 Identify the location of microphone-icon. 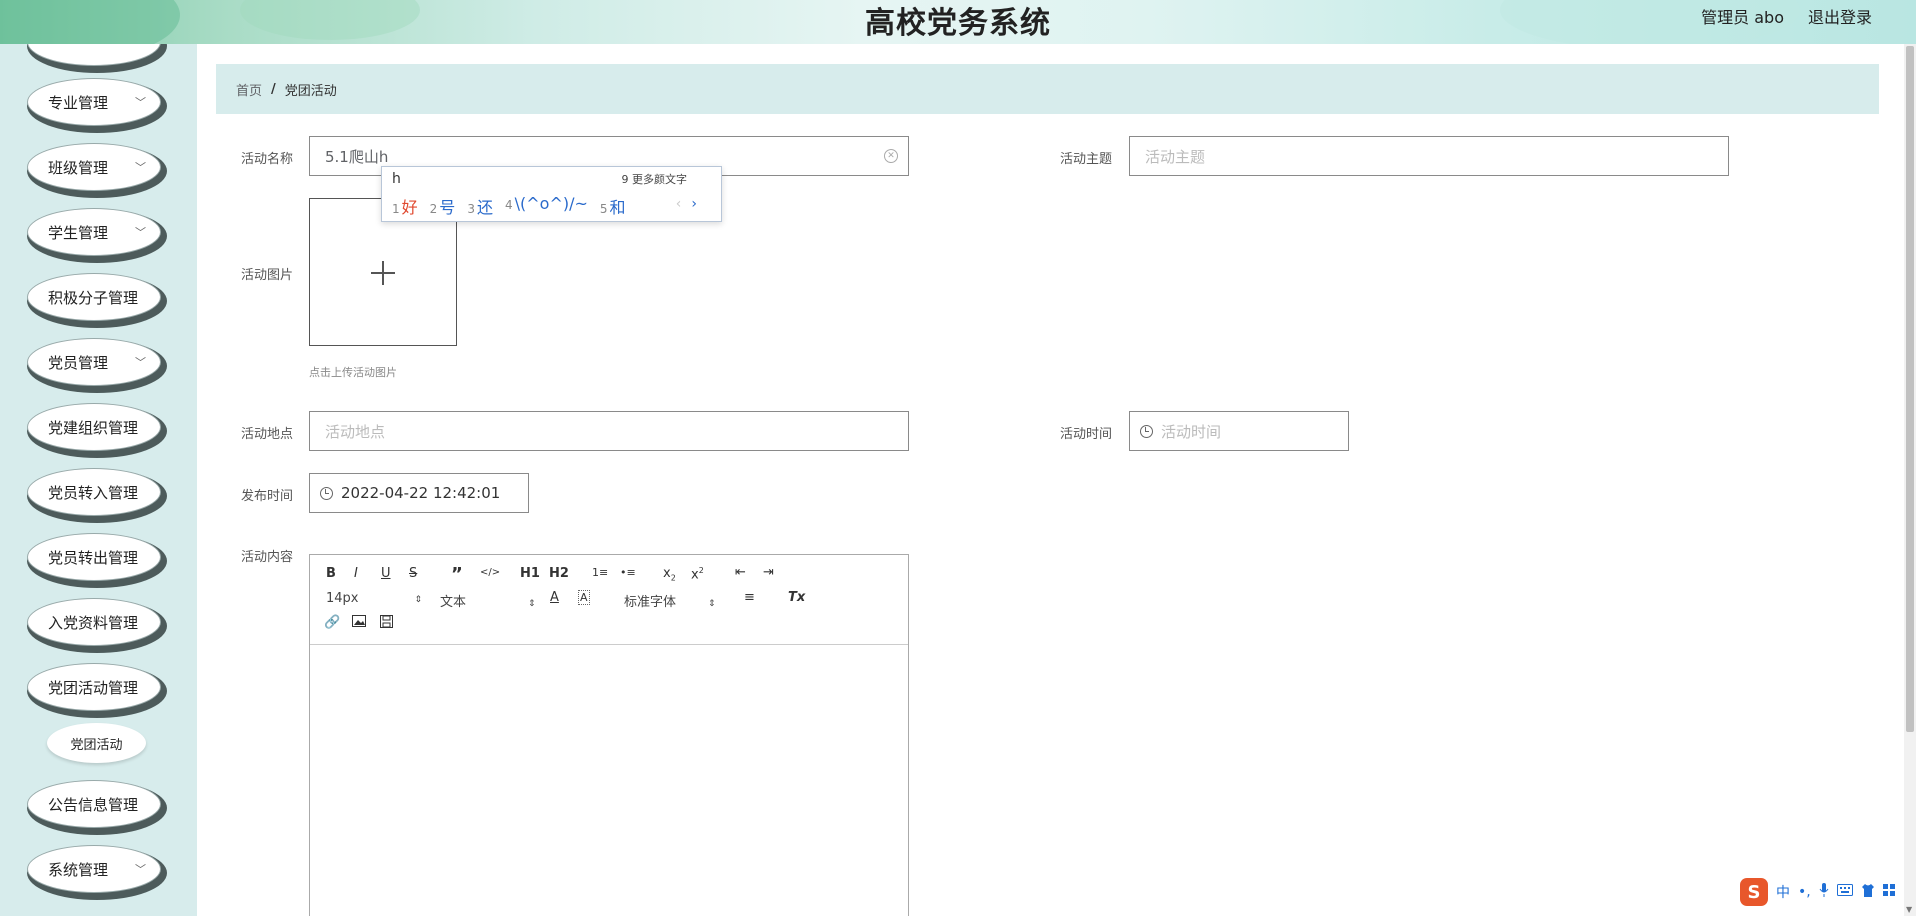
(1824, 892).